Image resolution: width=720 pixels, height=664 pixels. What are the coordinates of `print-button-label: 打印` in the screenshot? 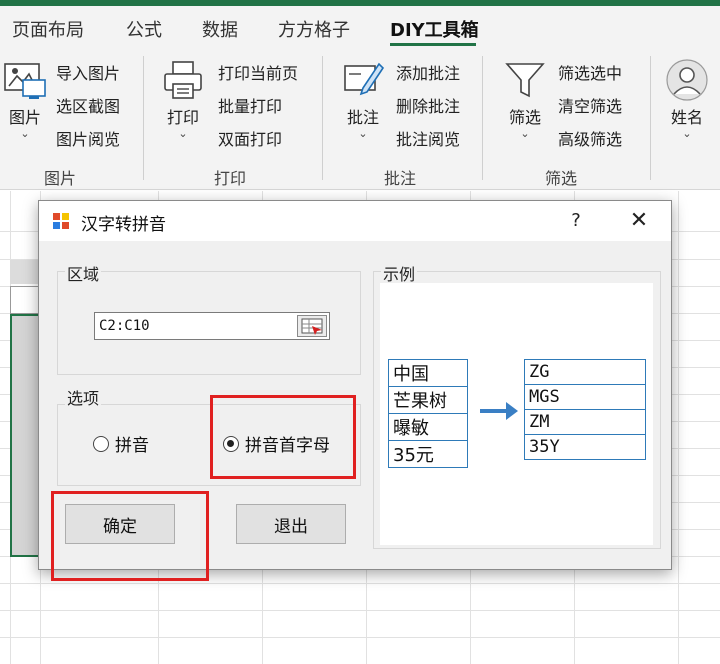 It's located at (182, 117).